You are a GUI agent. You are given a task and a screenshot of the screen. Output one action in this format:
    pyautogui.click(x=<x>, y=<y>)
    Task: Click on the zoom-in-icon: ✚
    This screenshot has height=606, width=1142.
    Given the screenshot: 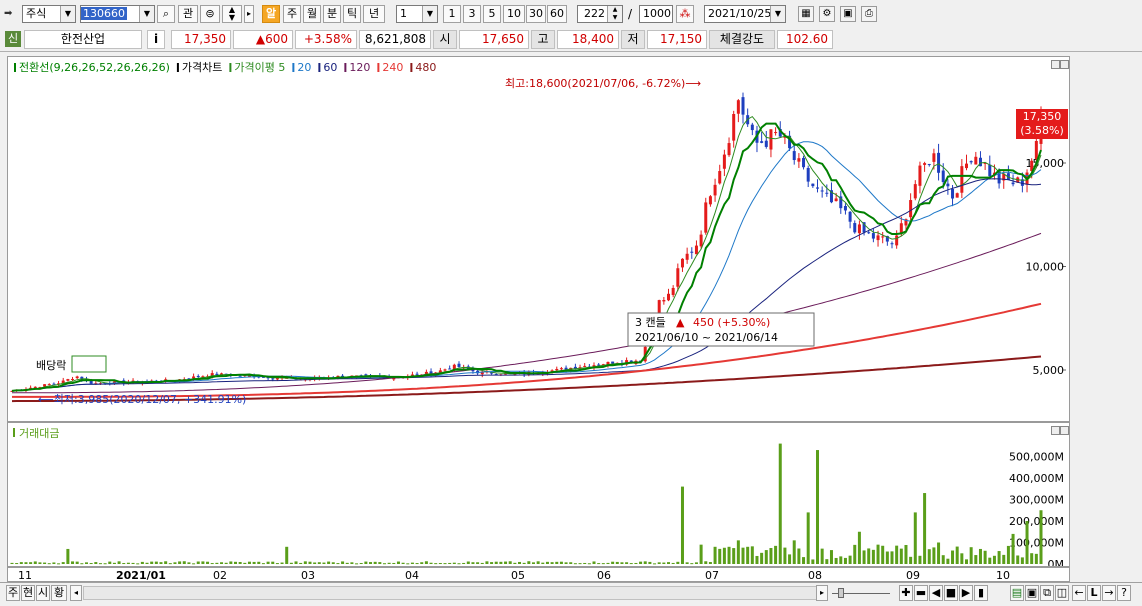 What is the action you would take?
    pyautogui.click(x=906, y=593)
    